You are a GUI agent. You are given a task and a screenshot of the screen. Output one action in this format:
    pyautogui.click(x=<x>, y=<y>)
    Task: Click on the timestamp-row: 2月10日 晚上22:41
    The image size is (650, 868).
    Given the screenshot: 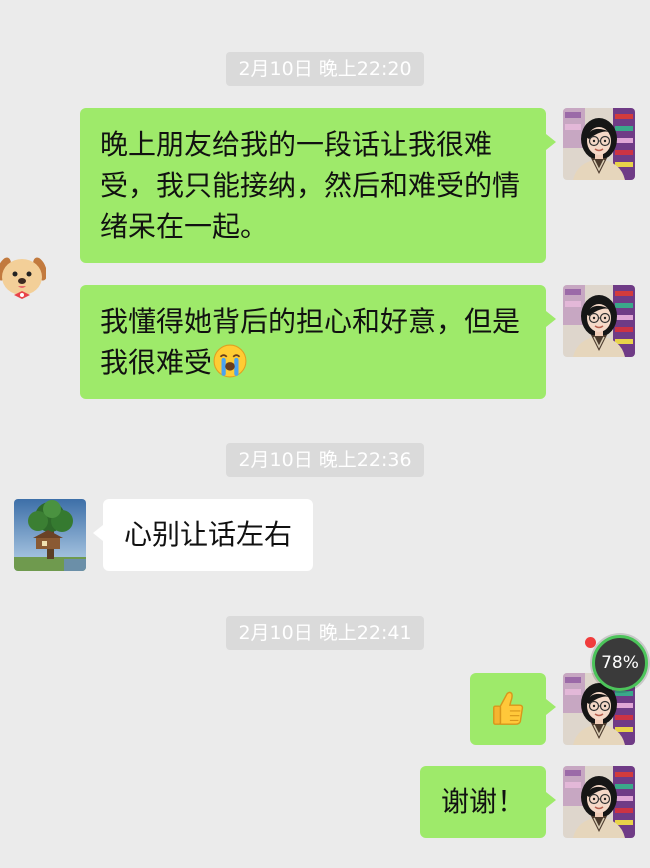 What is the action you would take?
    pyautogui.click(x=325, y=633)
    